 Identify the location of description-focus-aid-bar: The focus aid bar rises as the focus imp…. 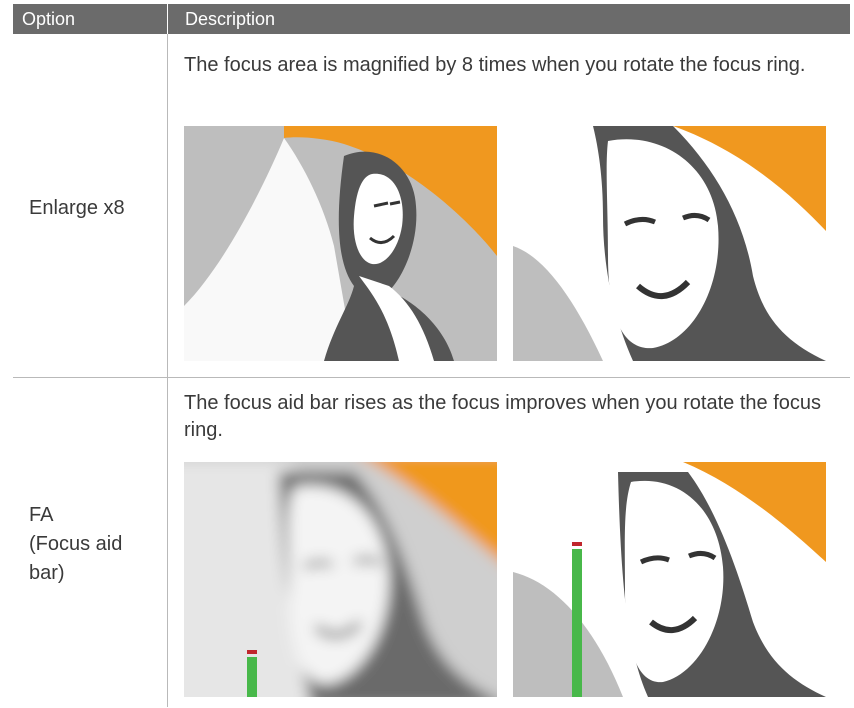
(502, 416).